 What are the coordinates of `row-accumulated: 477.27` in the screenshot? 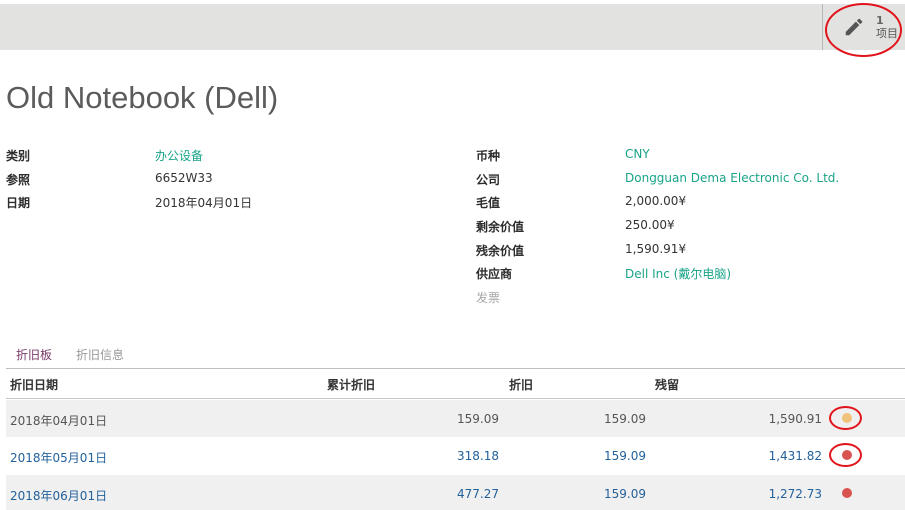 It's located at (478, 494).